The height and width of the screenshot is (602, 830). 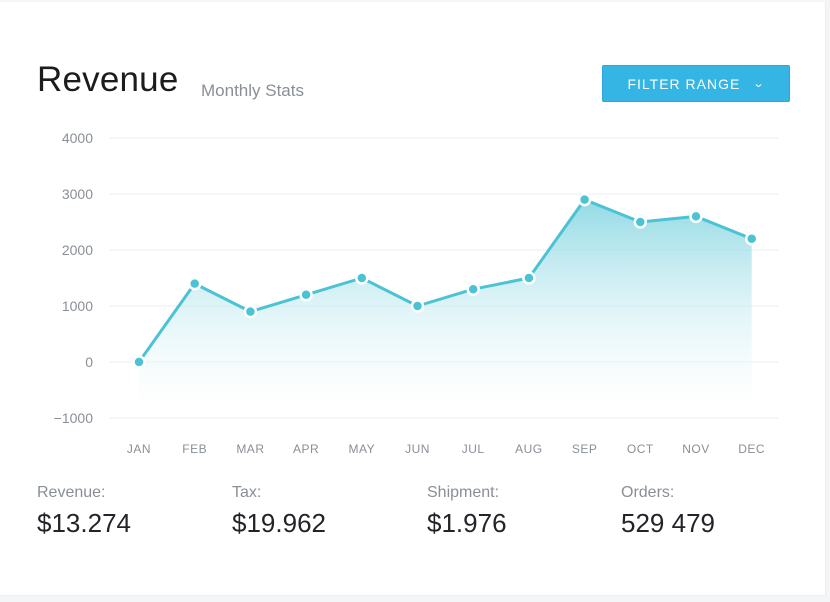 I want to click on stat-revenue-label: Revenue:, so click(x=71, y=492).